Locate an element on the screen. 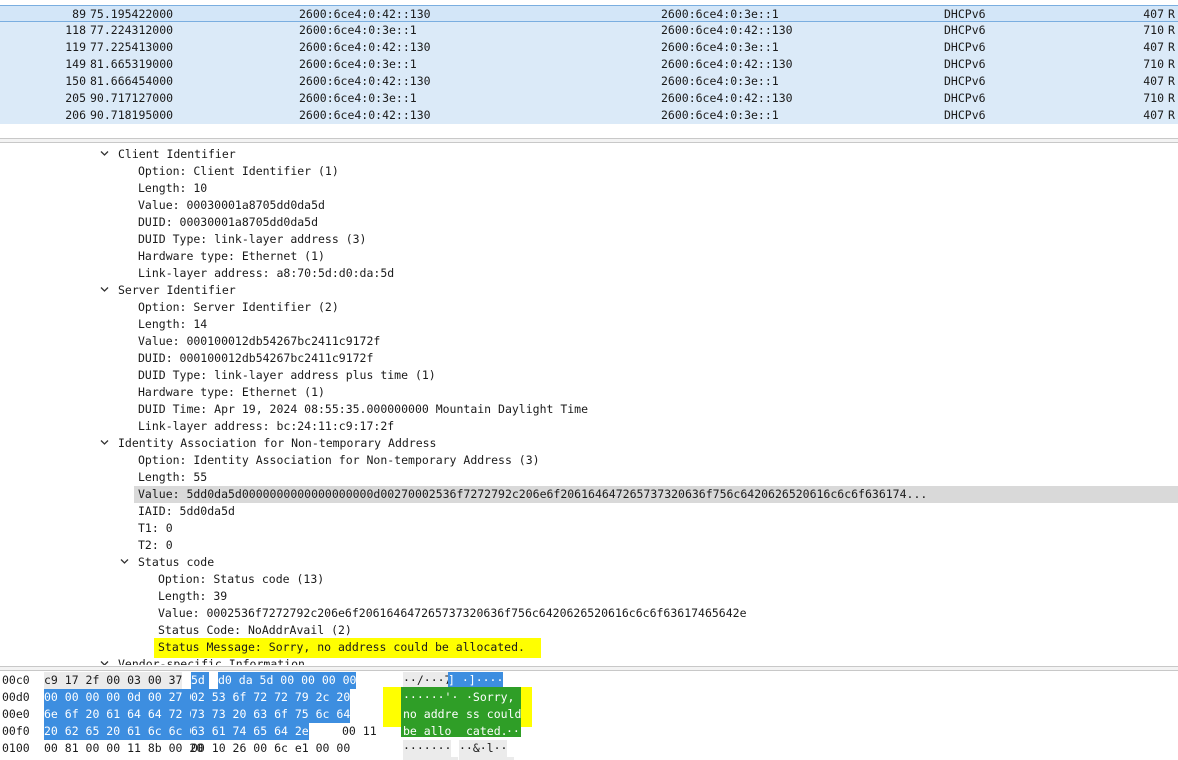 The image size is (1178, 760). ascii-bytes: ······· is located at coordinates (427, 748).